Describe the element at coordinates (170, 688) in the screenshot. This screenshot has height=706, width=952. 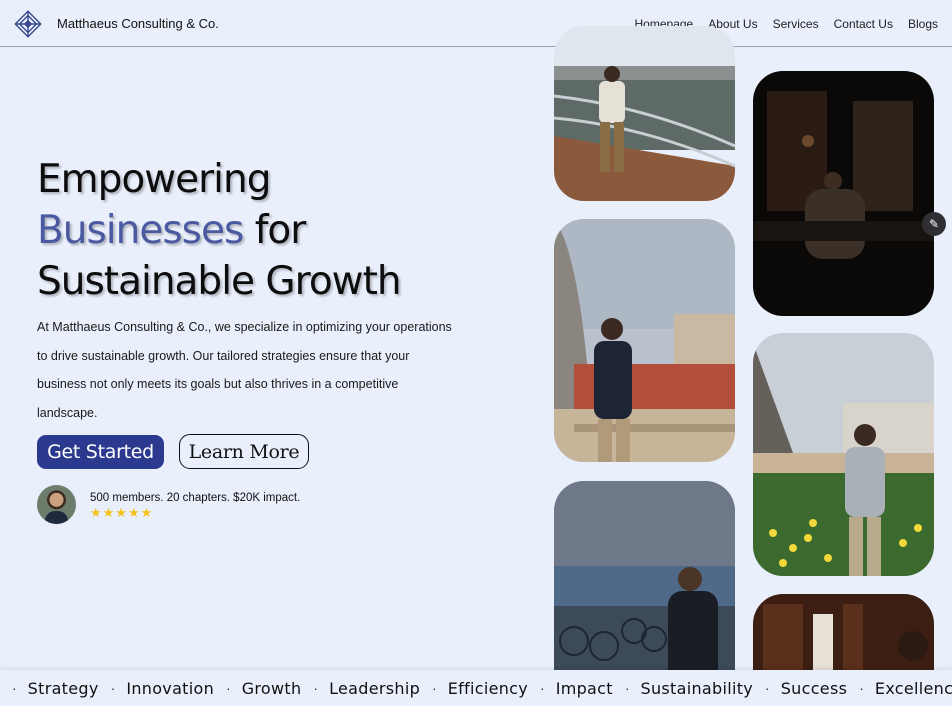
I see `ticker-item-innovation: Innovation` at that location.